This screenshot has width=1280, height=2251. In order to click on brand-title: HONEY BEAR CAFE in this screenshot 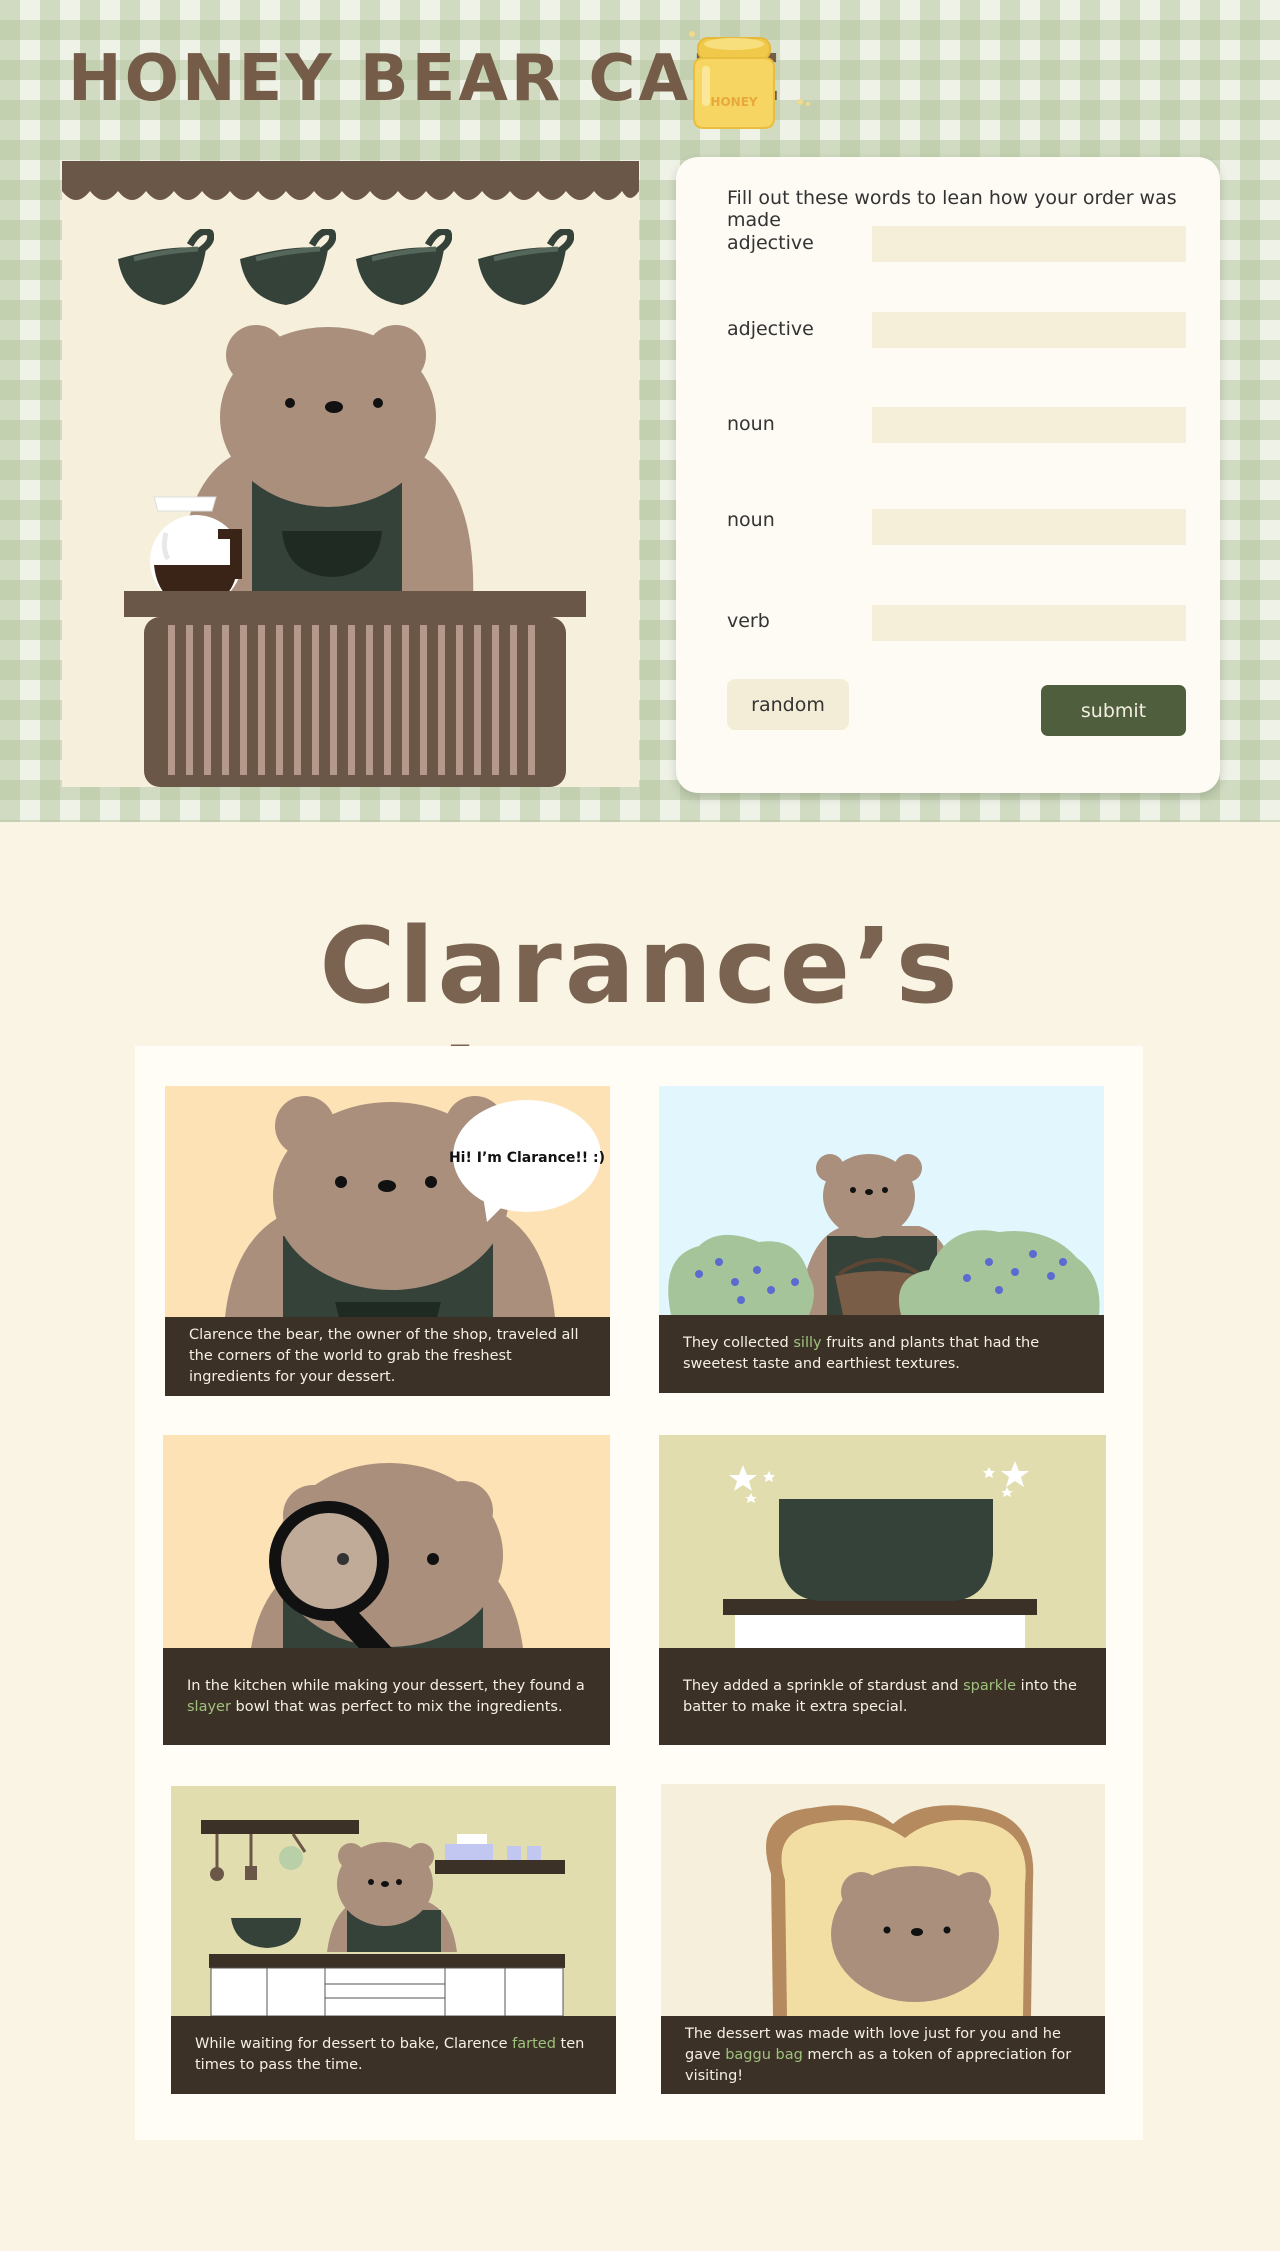, I will do `click(426, 79)`.